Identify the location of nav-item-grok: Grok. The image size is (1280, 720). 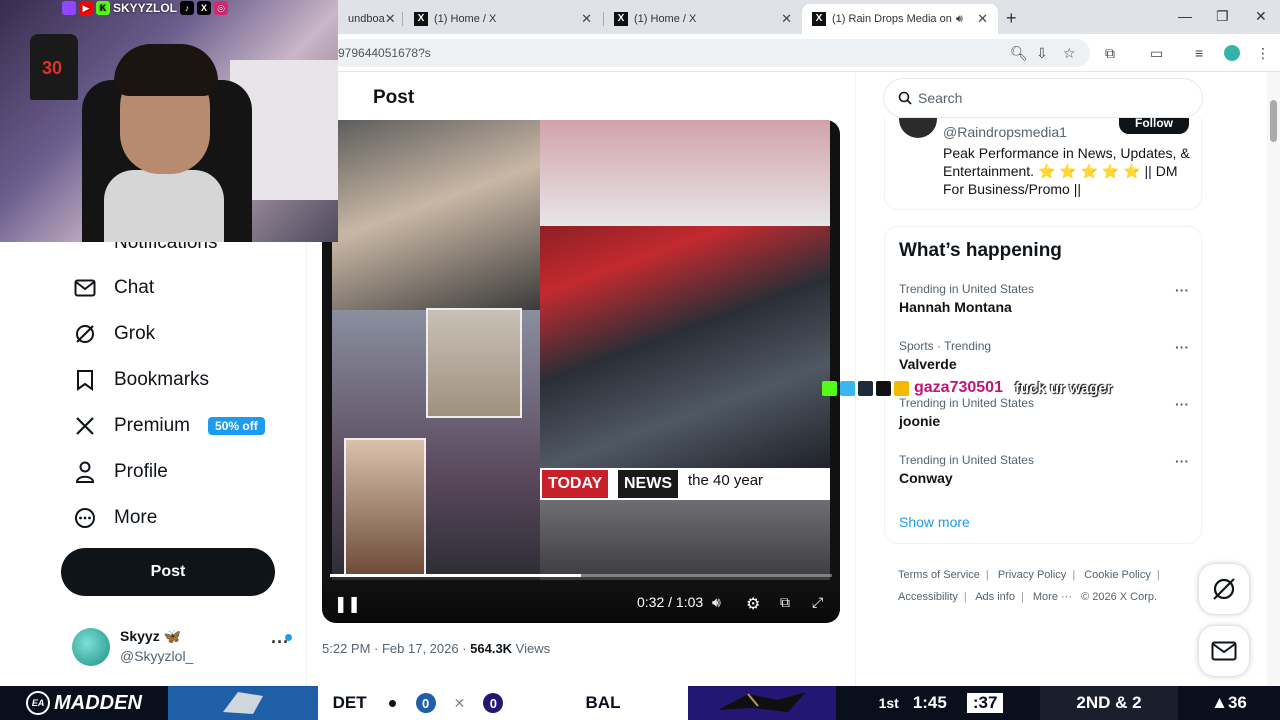
(113, 334).